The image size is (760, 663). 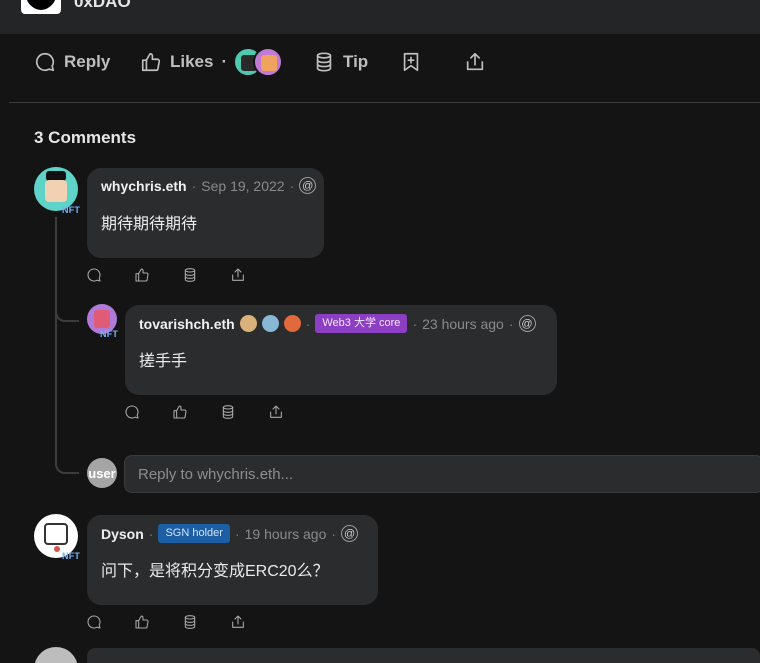 I want to click on role-badge: SGN holder, so click(x=194, y=533).